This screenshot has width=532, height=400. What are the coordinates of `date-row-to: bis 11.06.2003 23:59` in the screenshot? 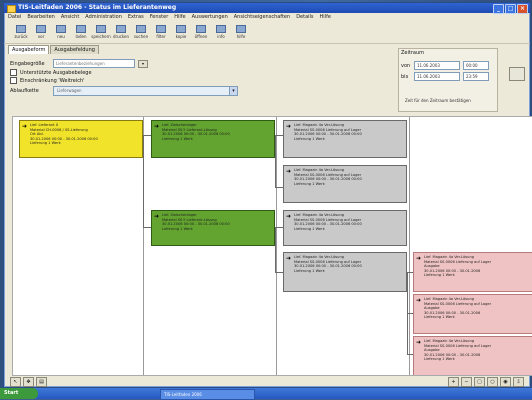 It's located at (445, 76).